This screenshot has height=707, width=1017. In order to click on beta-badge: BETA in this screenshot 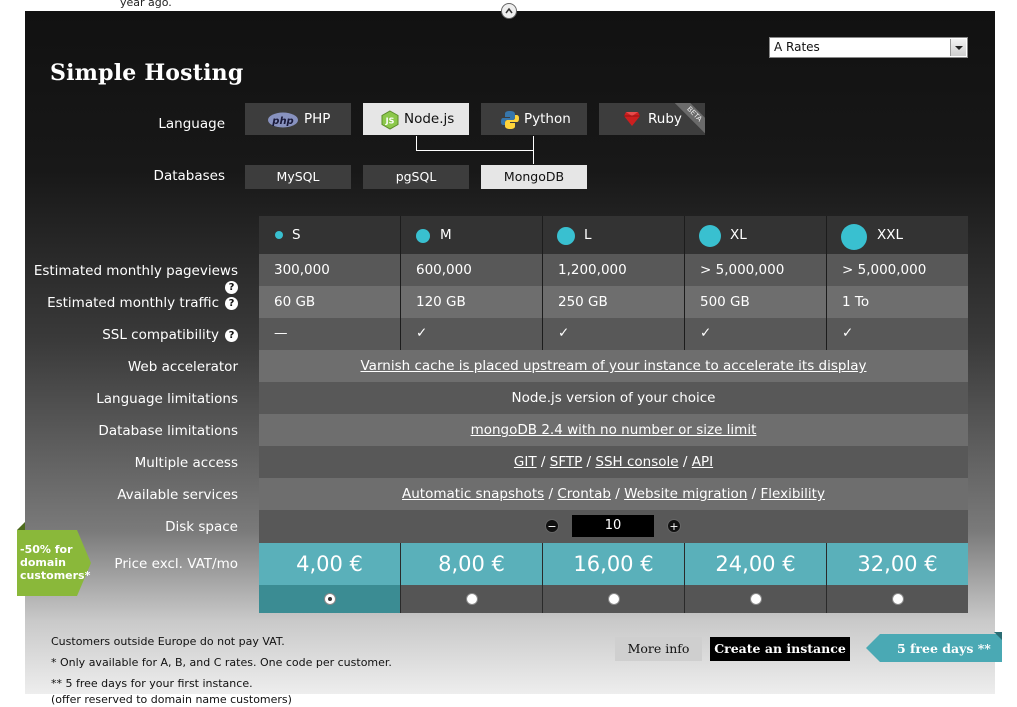, I will do `click(690, 118)`.